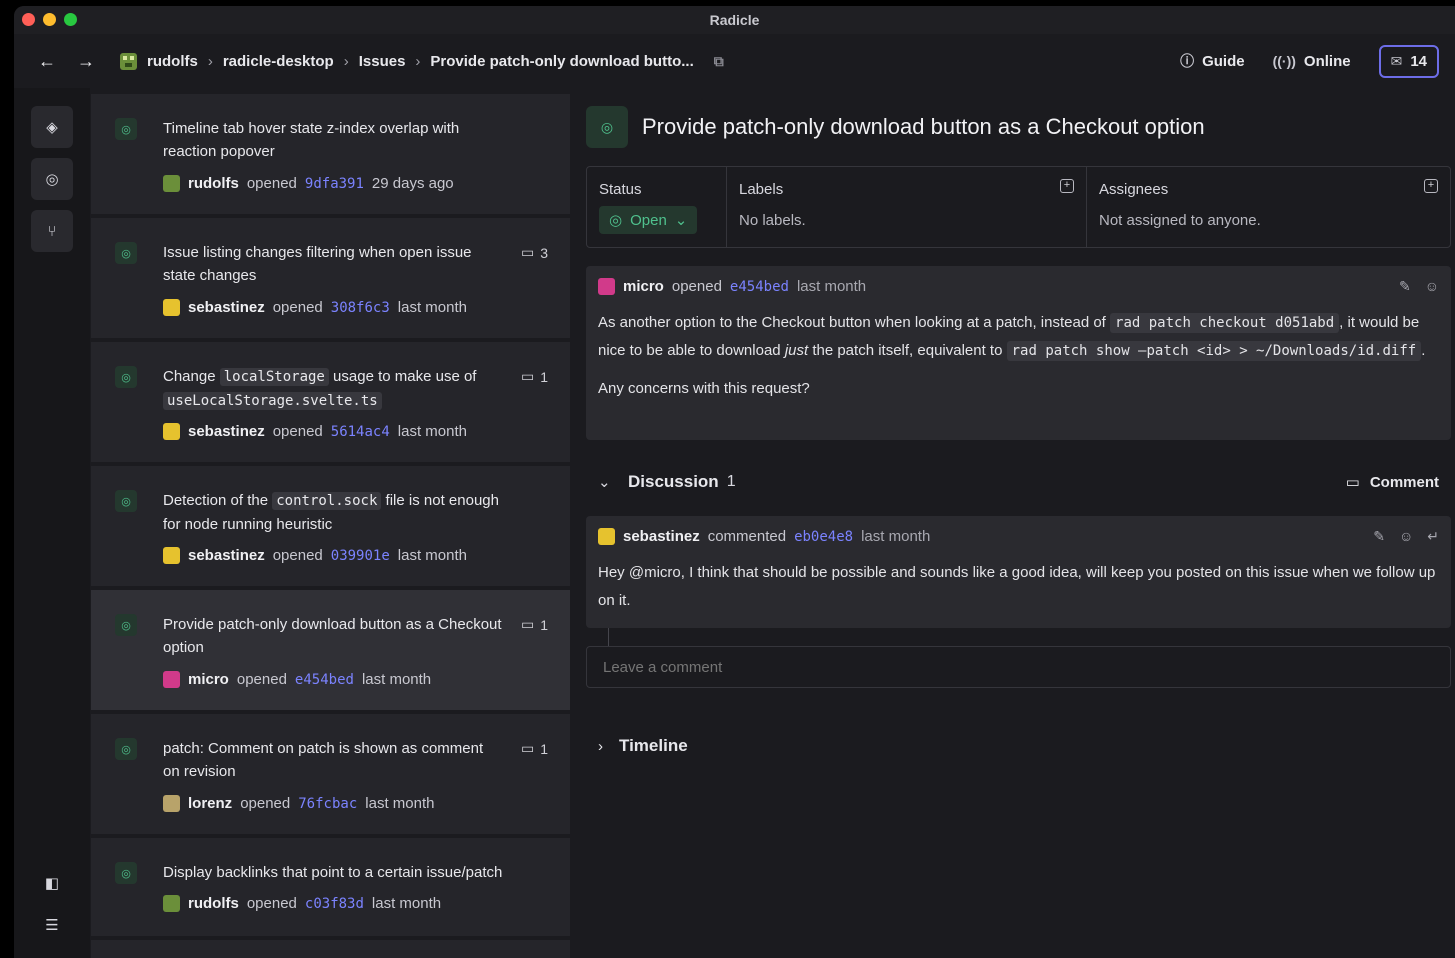 This screenshot has height=958, width=1455. Describe the element at coordinates (172, 61) in the screenshot. I see `breadcrumb-user: rudolfs` at that location.